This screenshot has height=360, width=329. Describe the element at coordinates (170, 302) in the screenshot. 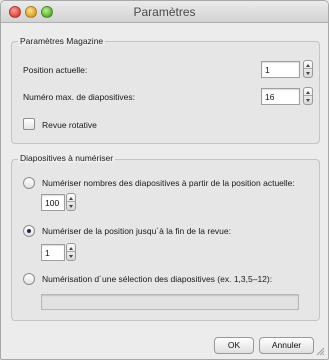

I see `scan-selection-input` at that location.